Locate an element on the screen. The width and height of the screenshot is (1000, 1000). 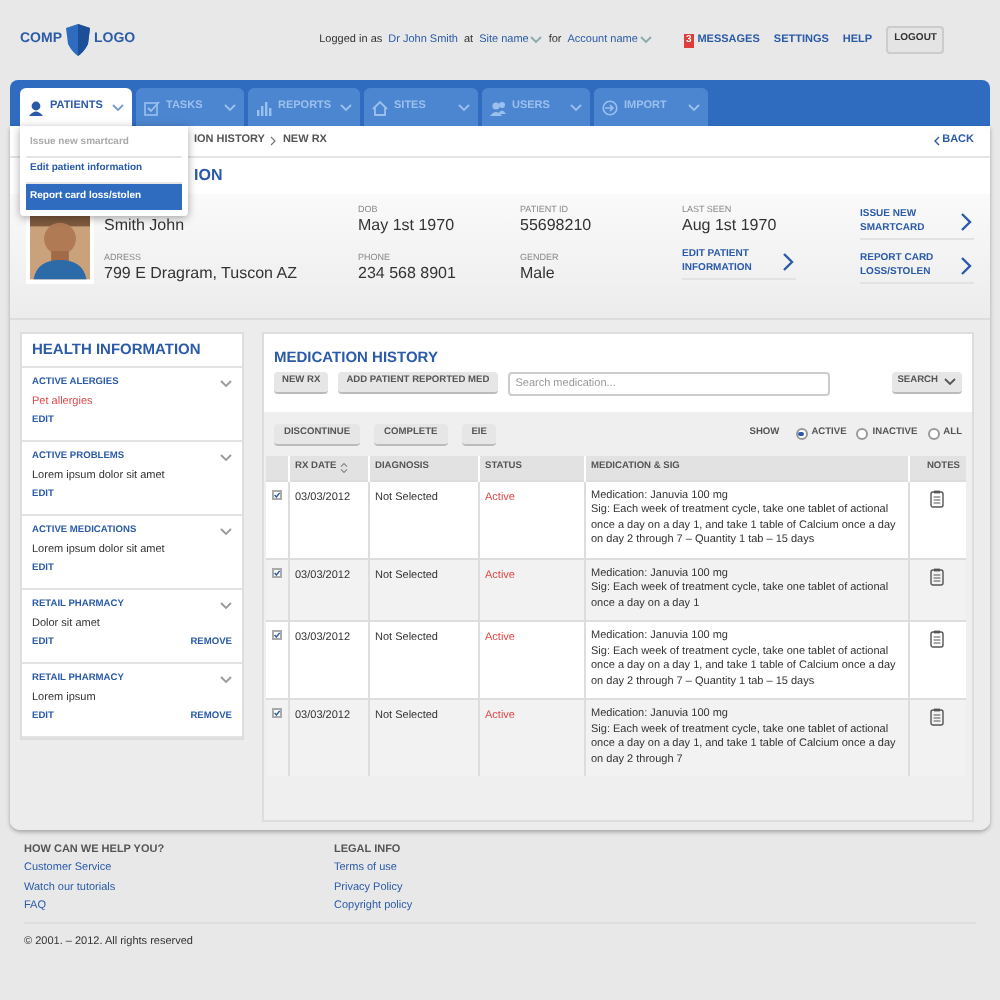
field-value: 234 568 8901 is located at coordinates (408, 274).